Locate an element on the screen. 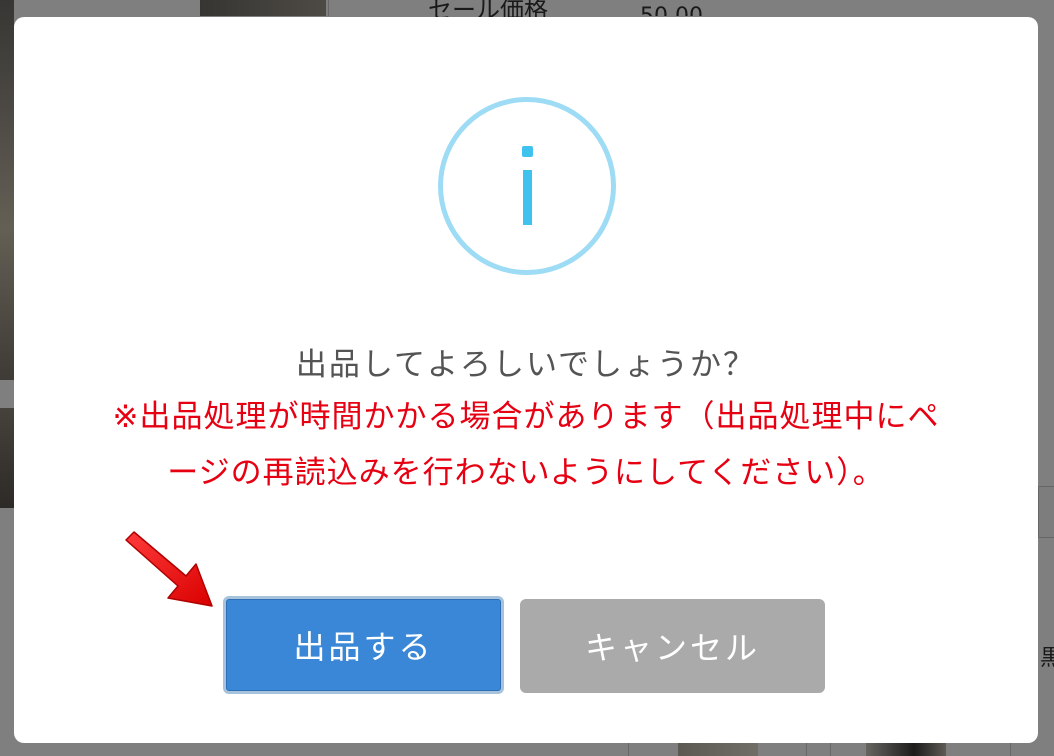  confirm-list-button: 出品する is located at coordinates (363, 645).